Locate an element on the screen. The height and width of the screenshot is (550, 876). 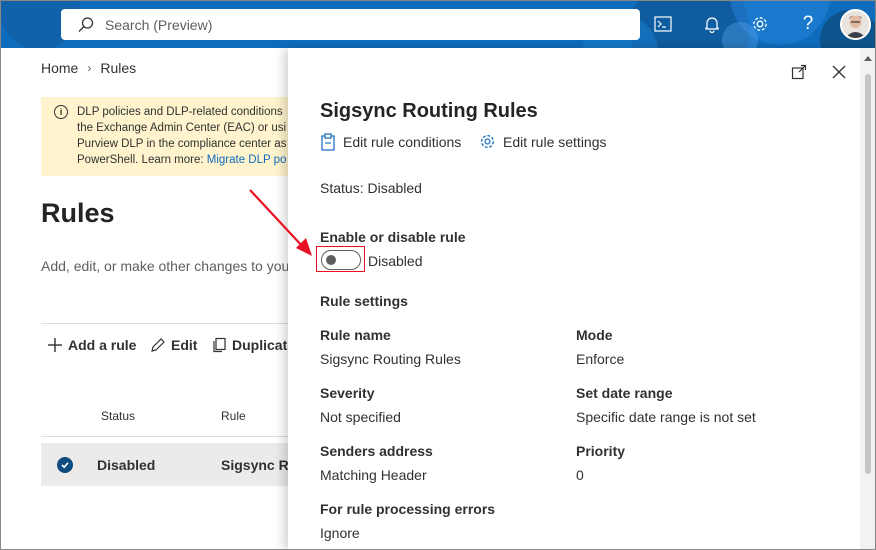
avatar-image is located at coordinates (855, 24).